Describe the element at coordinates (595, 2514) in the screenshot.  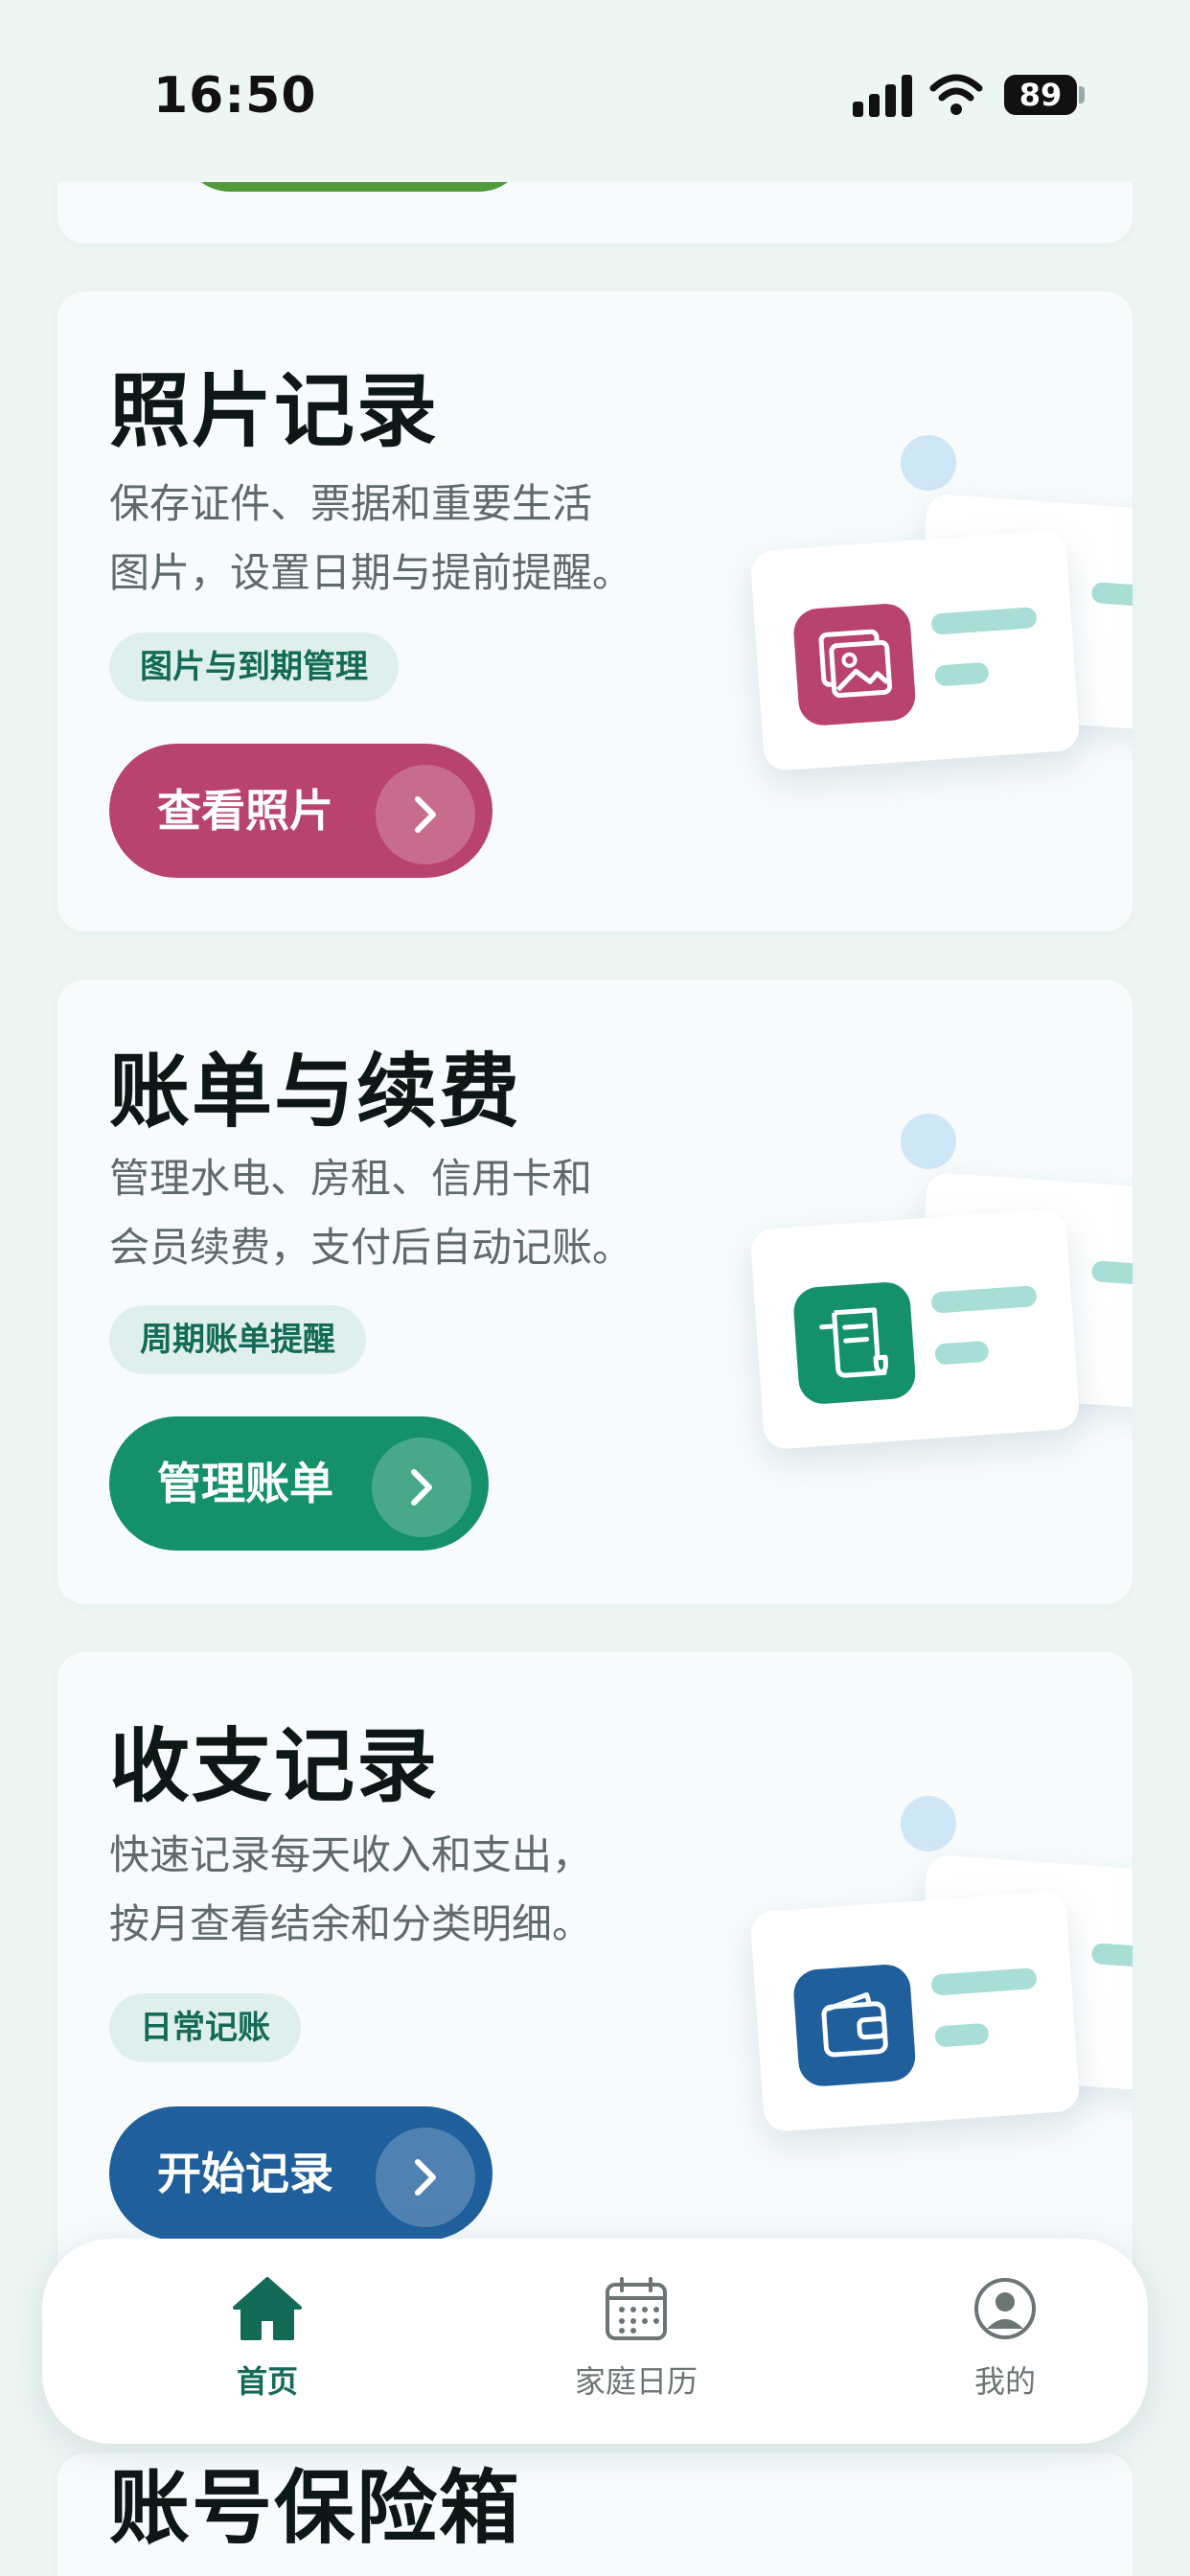
I see `card-account-vault: 账号保险箱` at that location.